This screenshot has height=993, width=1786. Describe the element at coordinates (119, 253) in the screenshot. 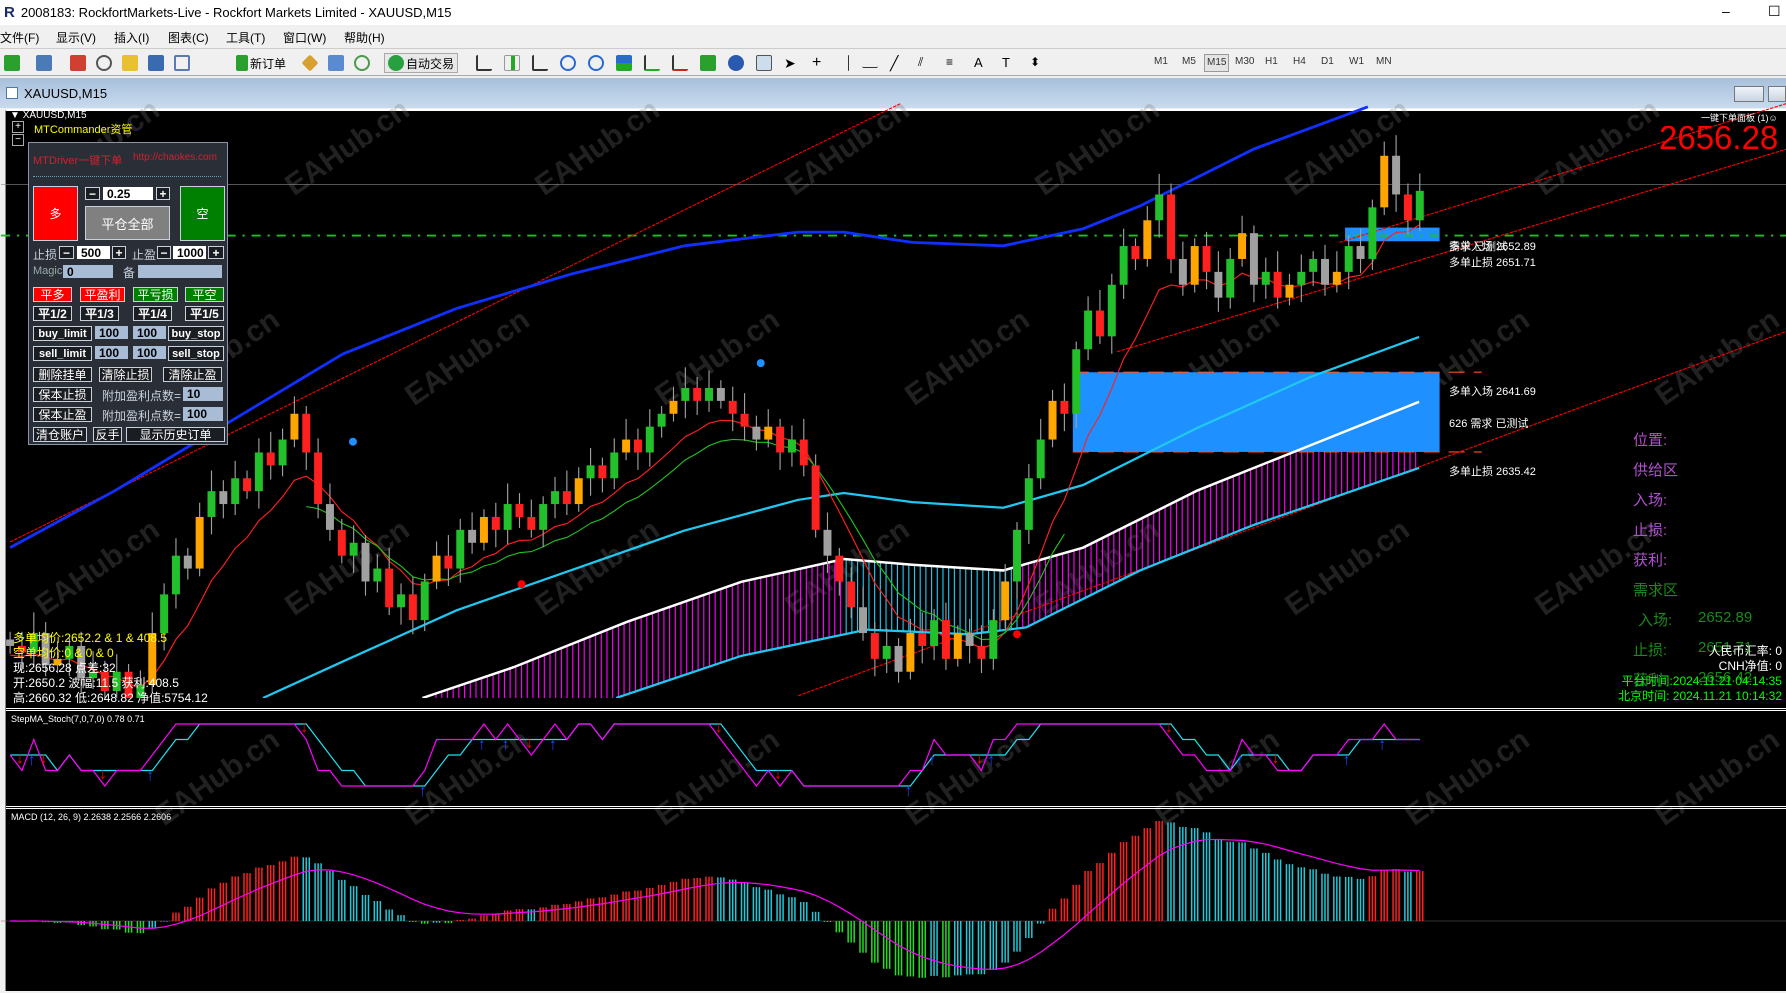

I see `sl-plus-button: +` at that location.